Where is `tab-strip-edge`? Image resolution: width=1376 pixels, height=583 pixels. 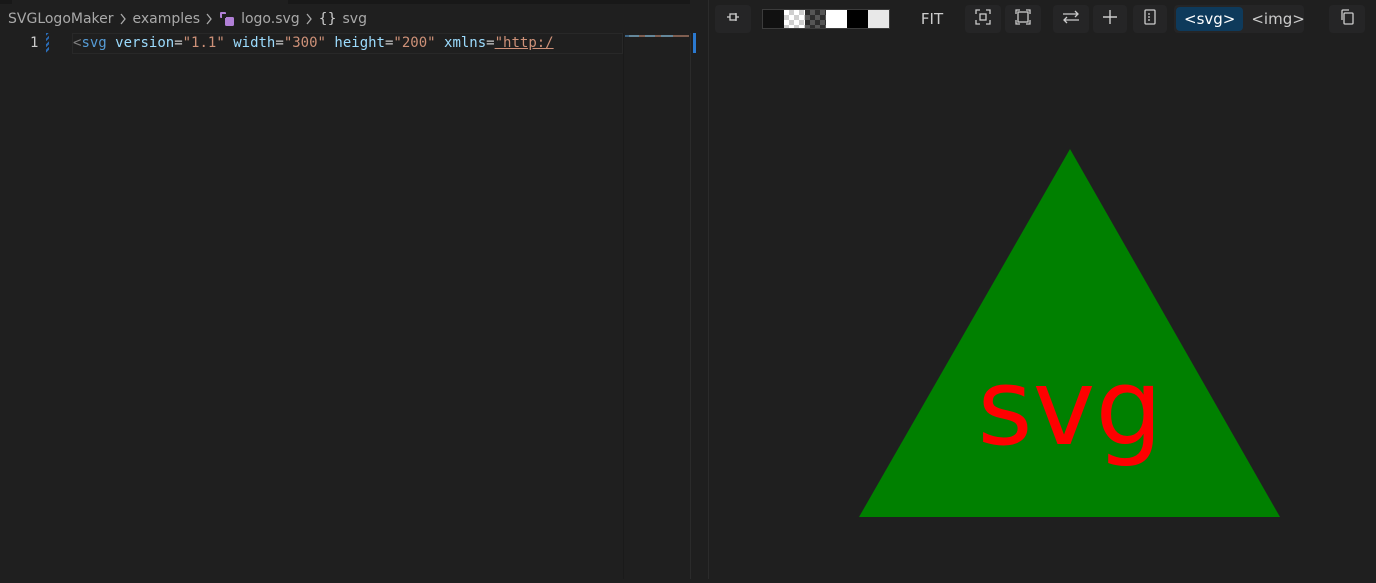 tab-strip-edge is located at coordinates (354, 2).